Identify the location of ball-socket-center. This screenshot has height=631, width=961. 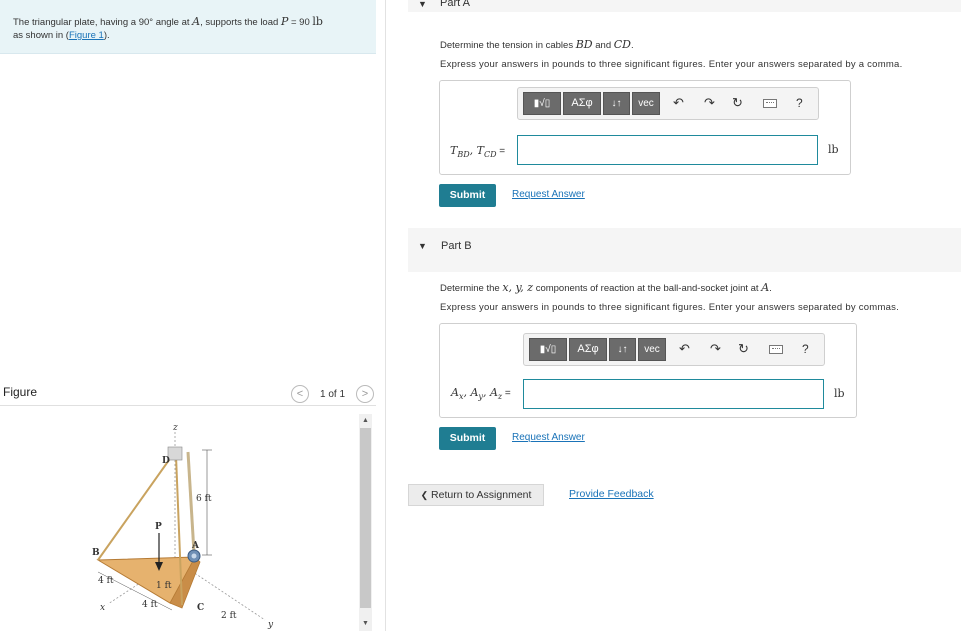
(194, 556).